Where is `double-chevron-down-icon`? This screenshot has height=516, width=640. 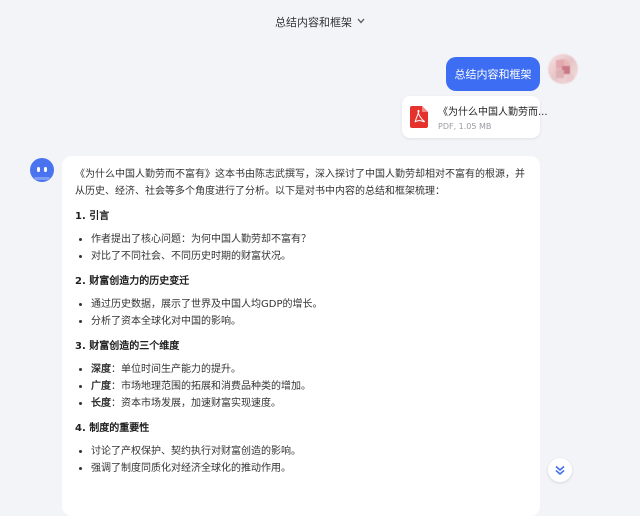
double-chevron-down-icon is located at coordinates (560, 470).